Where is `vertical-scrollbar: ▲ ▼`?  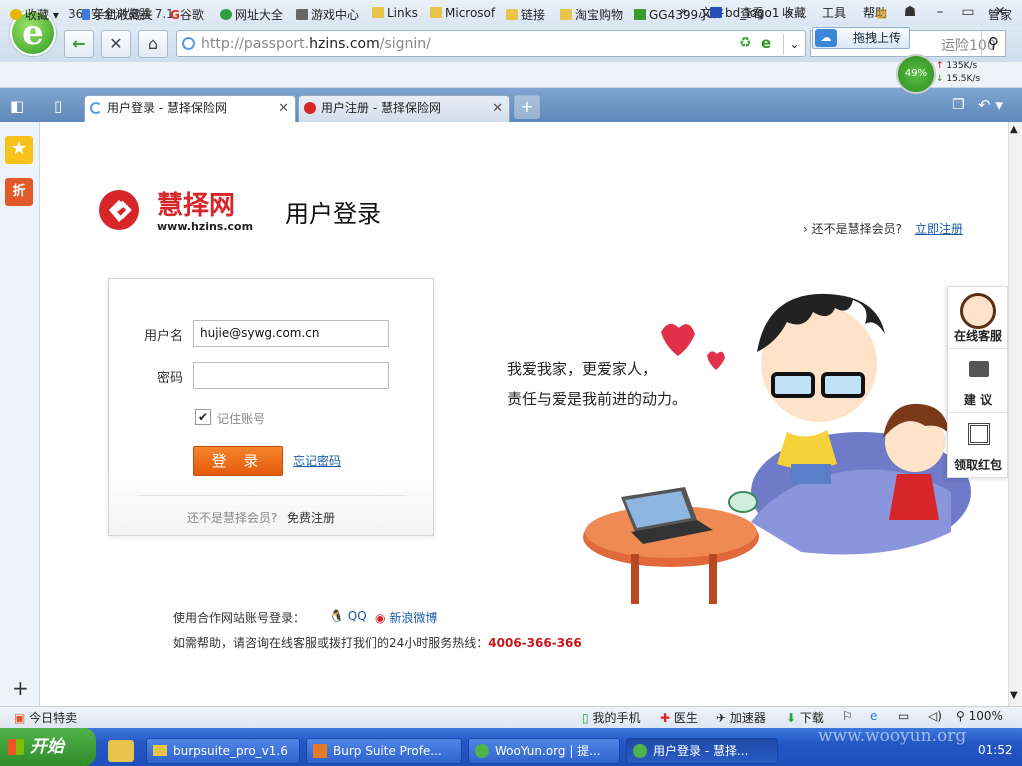 vertical-scrollbar: ▲ ▼ is located at coordinates (1015, 414).